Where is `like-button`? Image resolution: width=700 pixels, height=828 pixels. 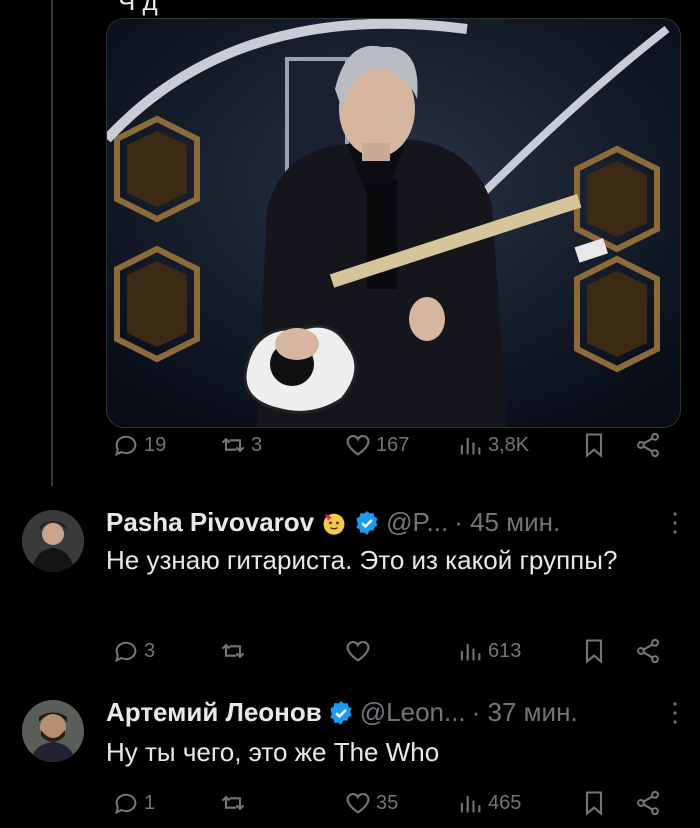 like-button is located at coordinates (358, 651).